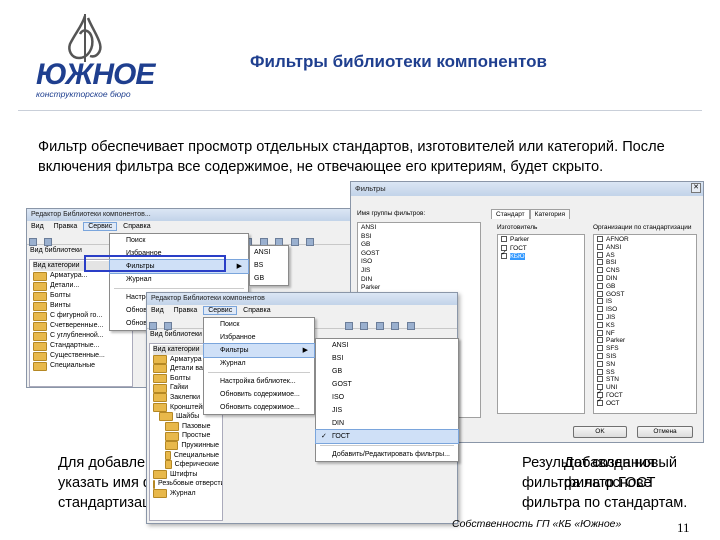  Describe the element at coordinates (419, 271) in the screenshot. I see `group-item: JIS` at that location.